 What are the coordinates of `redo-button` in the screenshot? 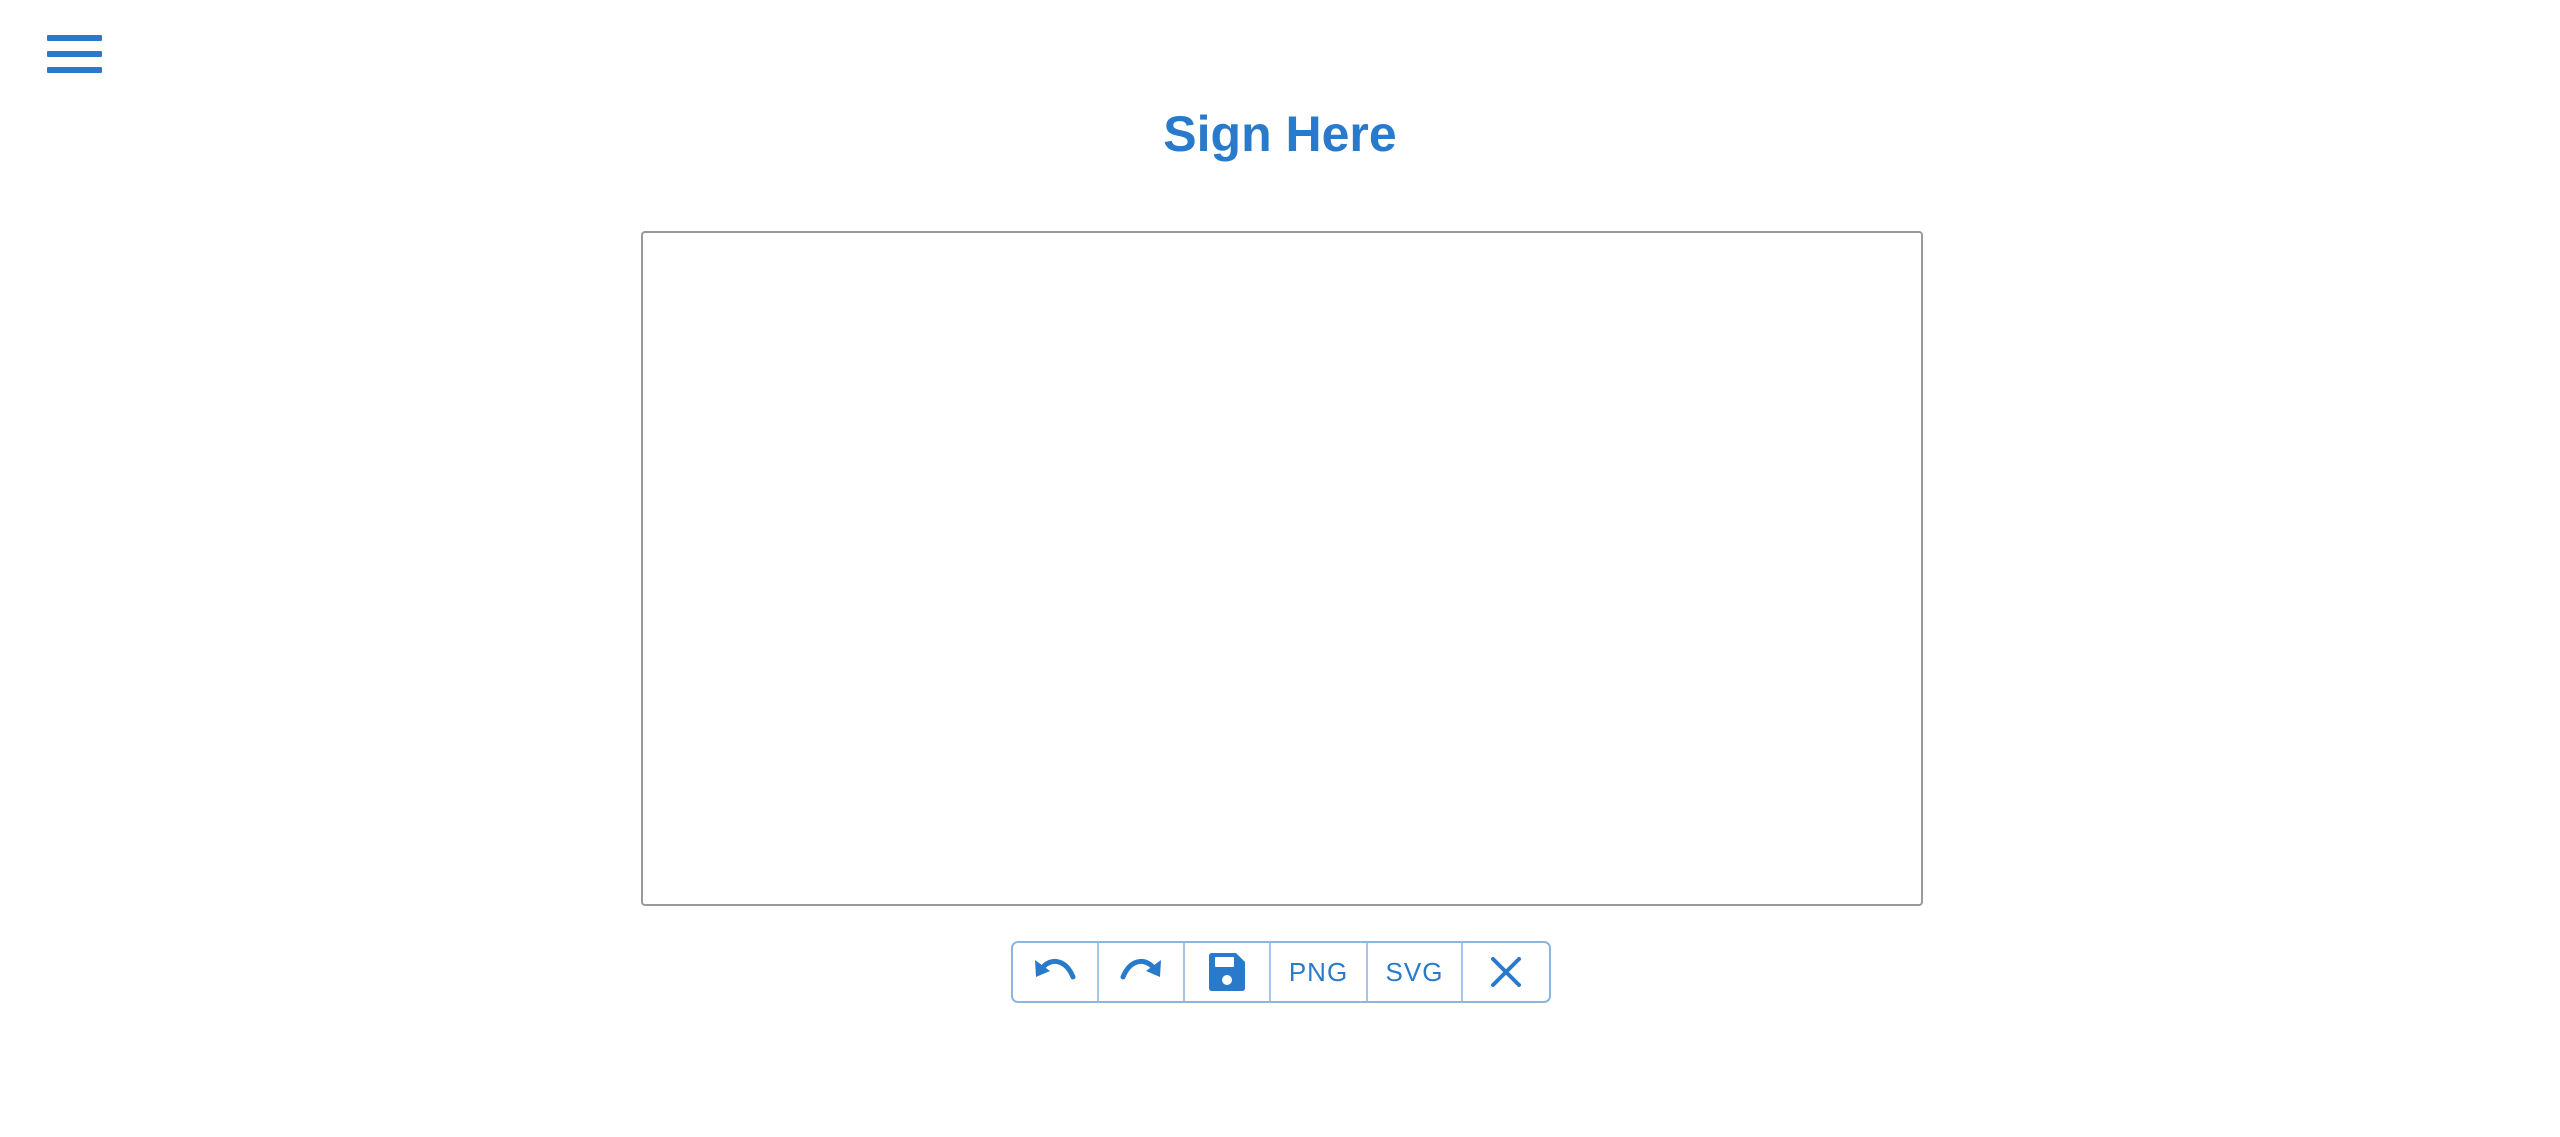 It's located at (1142, 972).